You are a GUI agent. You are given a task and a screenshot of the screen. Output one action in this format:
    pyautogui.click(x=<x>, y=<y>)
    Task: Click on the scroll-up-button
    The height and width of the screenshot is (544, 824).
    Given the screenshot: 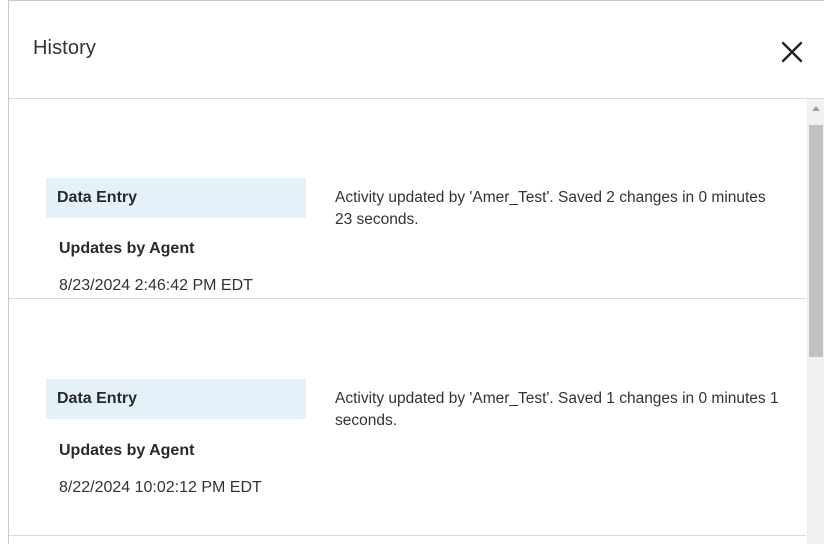 What is the action you would take?
    pyautogui.click(x=815, y=109)
    